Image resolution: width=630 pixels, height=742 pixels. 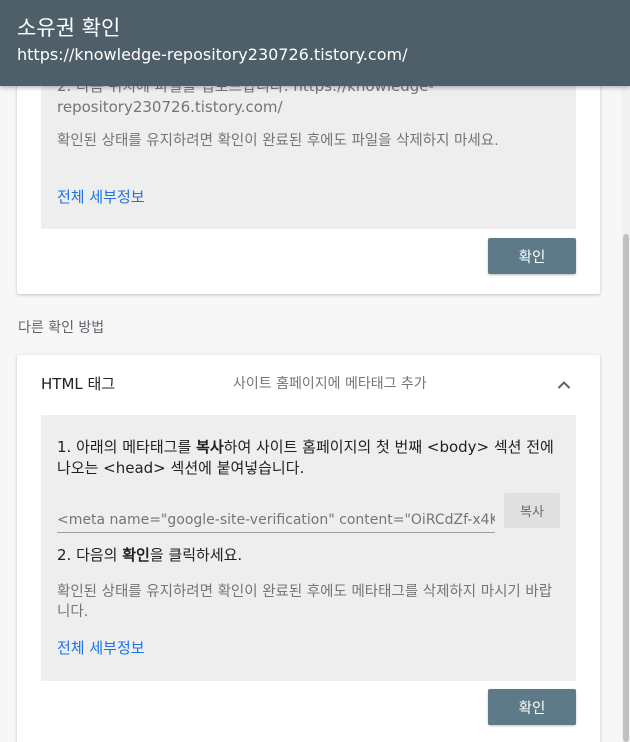 What do you see at coordinates (210, 447) in the screenshot?
I see `step-1-bold-copy: 복사` at bounding box center [210, 447].